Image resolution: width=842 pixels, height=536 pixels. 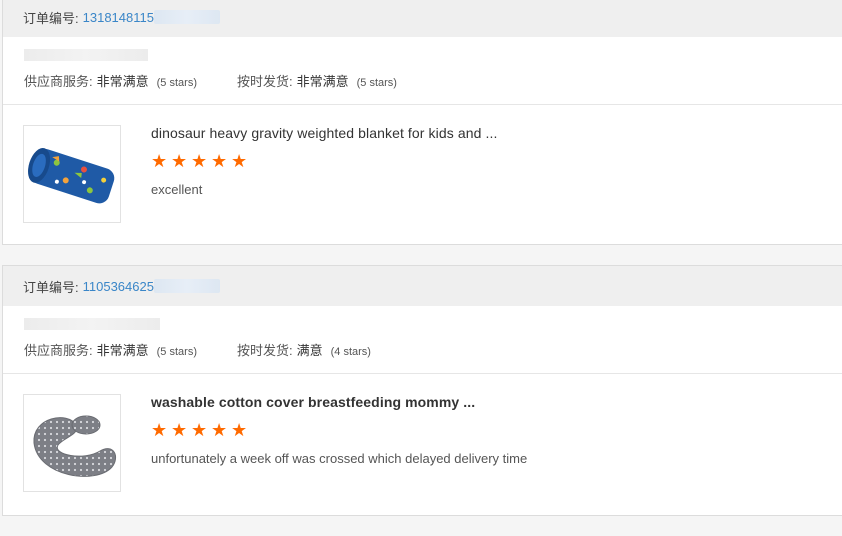 I want to click on shipping-stars: (5 stars), so click(x=376, y=83).